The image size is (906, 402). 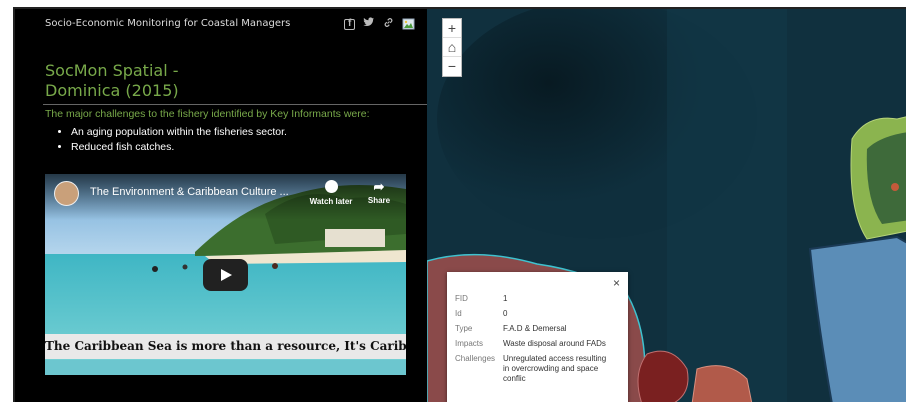 I want to click on title-divider, so click(x=235, y=104).